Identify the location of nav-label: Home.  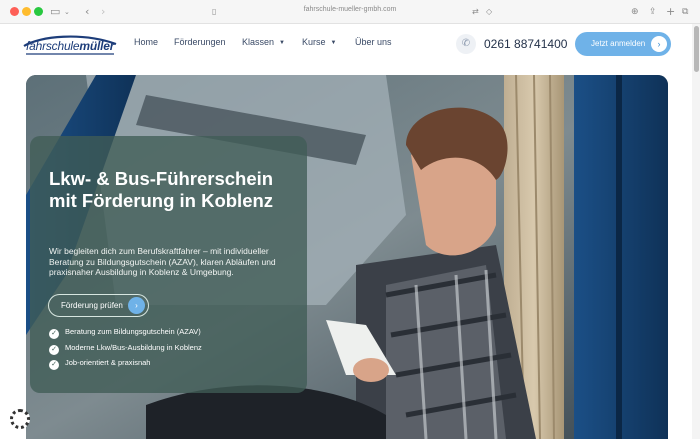
(146, 42).